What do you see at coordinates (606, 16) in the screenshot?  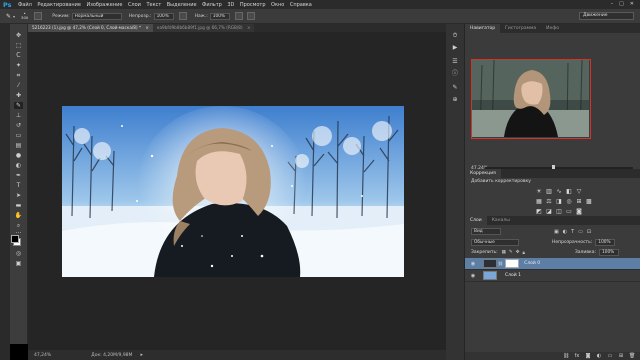 I see `workspace-select: Движение` at bounding box center [606, 16].